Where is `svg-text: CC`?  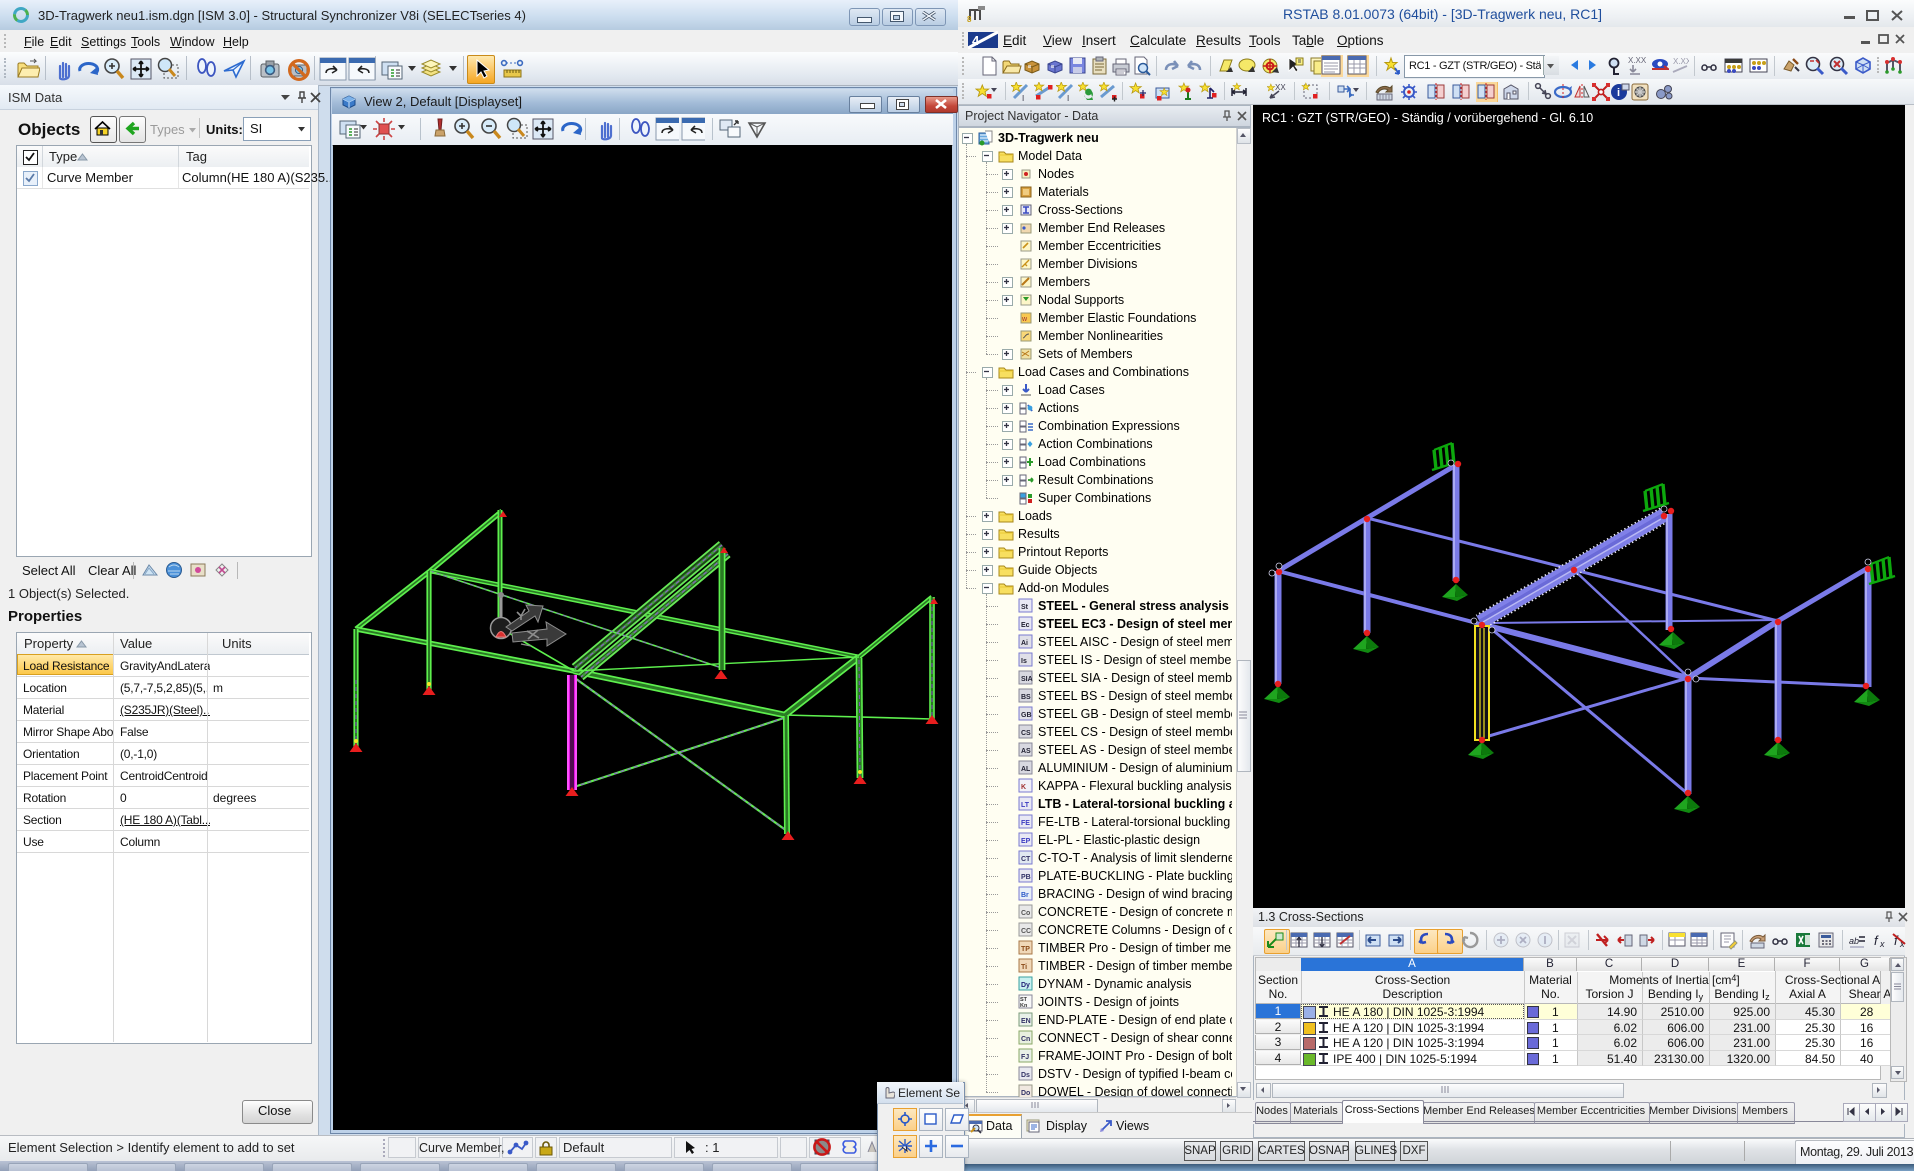 svg-text: CC is located at coordinates (1026, 931).